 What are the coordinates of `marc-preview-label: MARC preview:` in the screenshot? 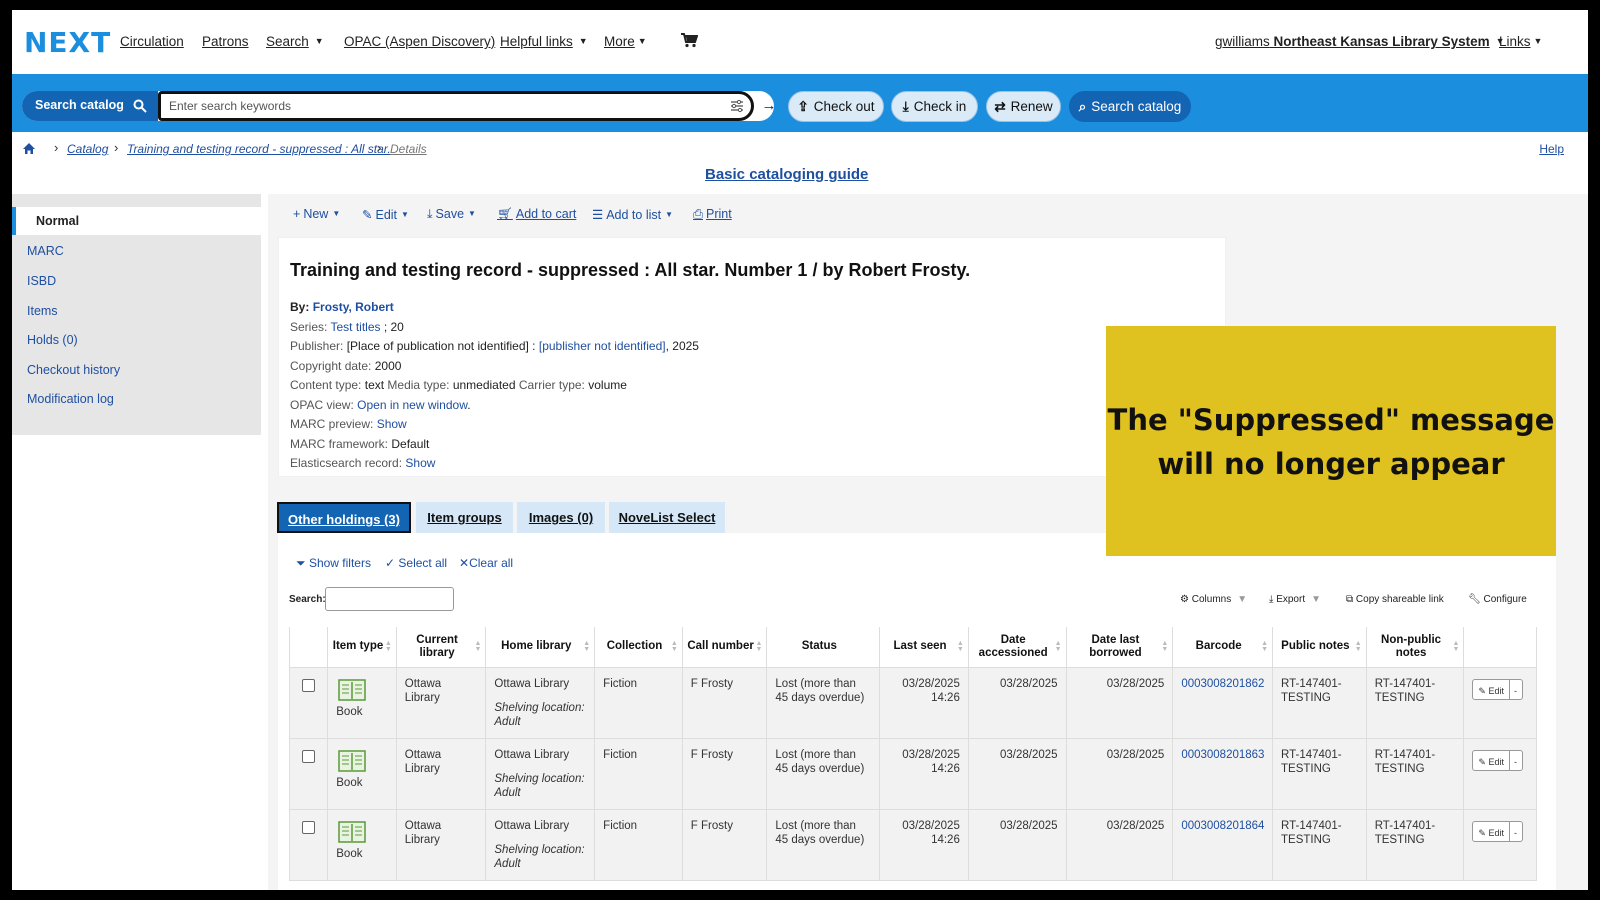 It's located at (332, 424).